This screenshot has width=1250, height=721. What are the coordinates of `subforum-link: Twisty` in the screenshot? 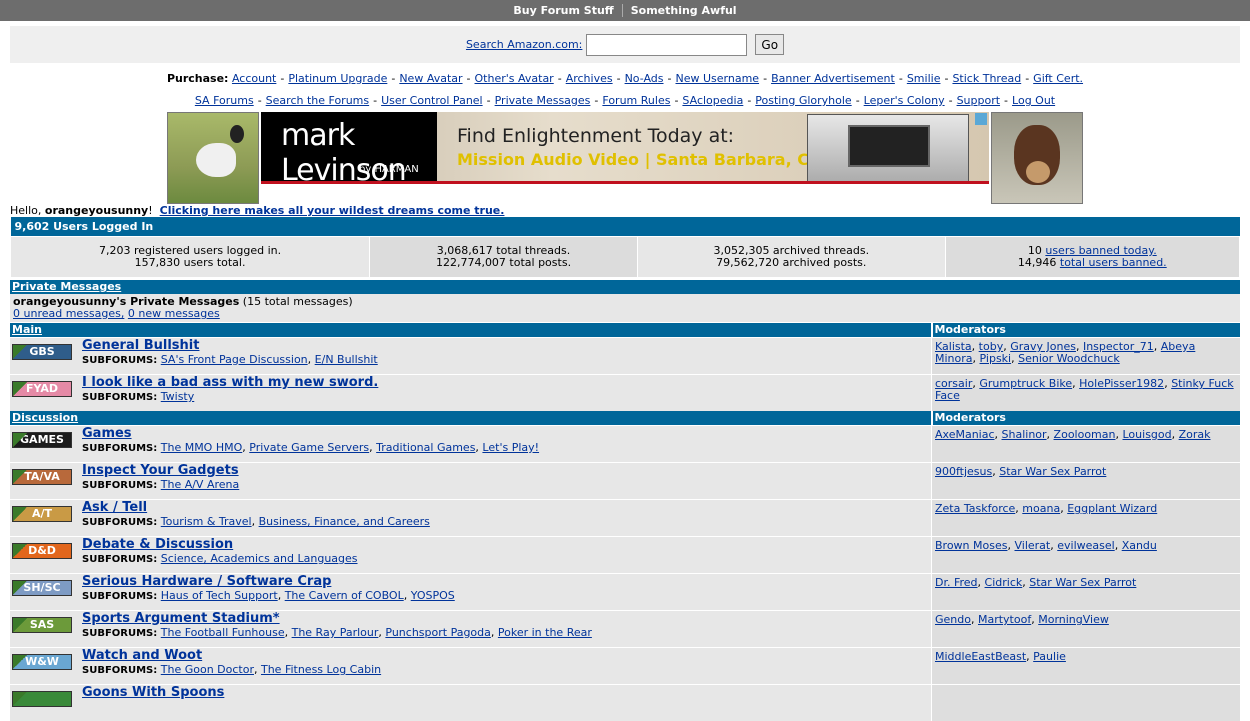 It's located at (178, 396).